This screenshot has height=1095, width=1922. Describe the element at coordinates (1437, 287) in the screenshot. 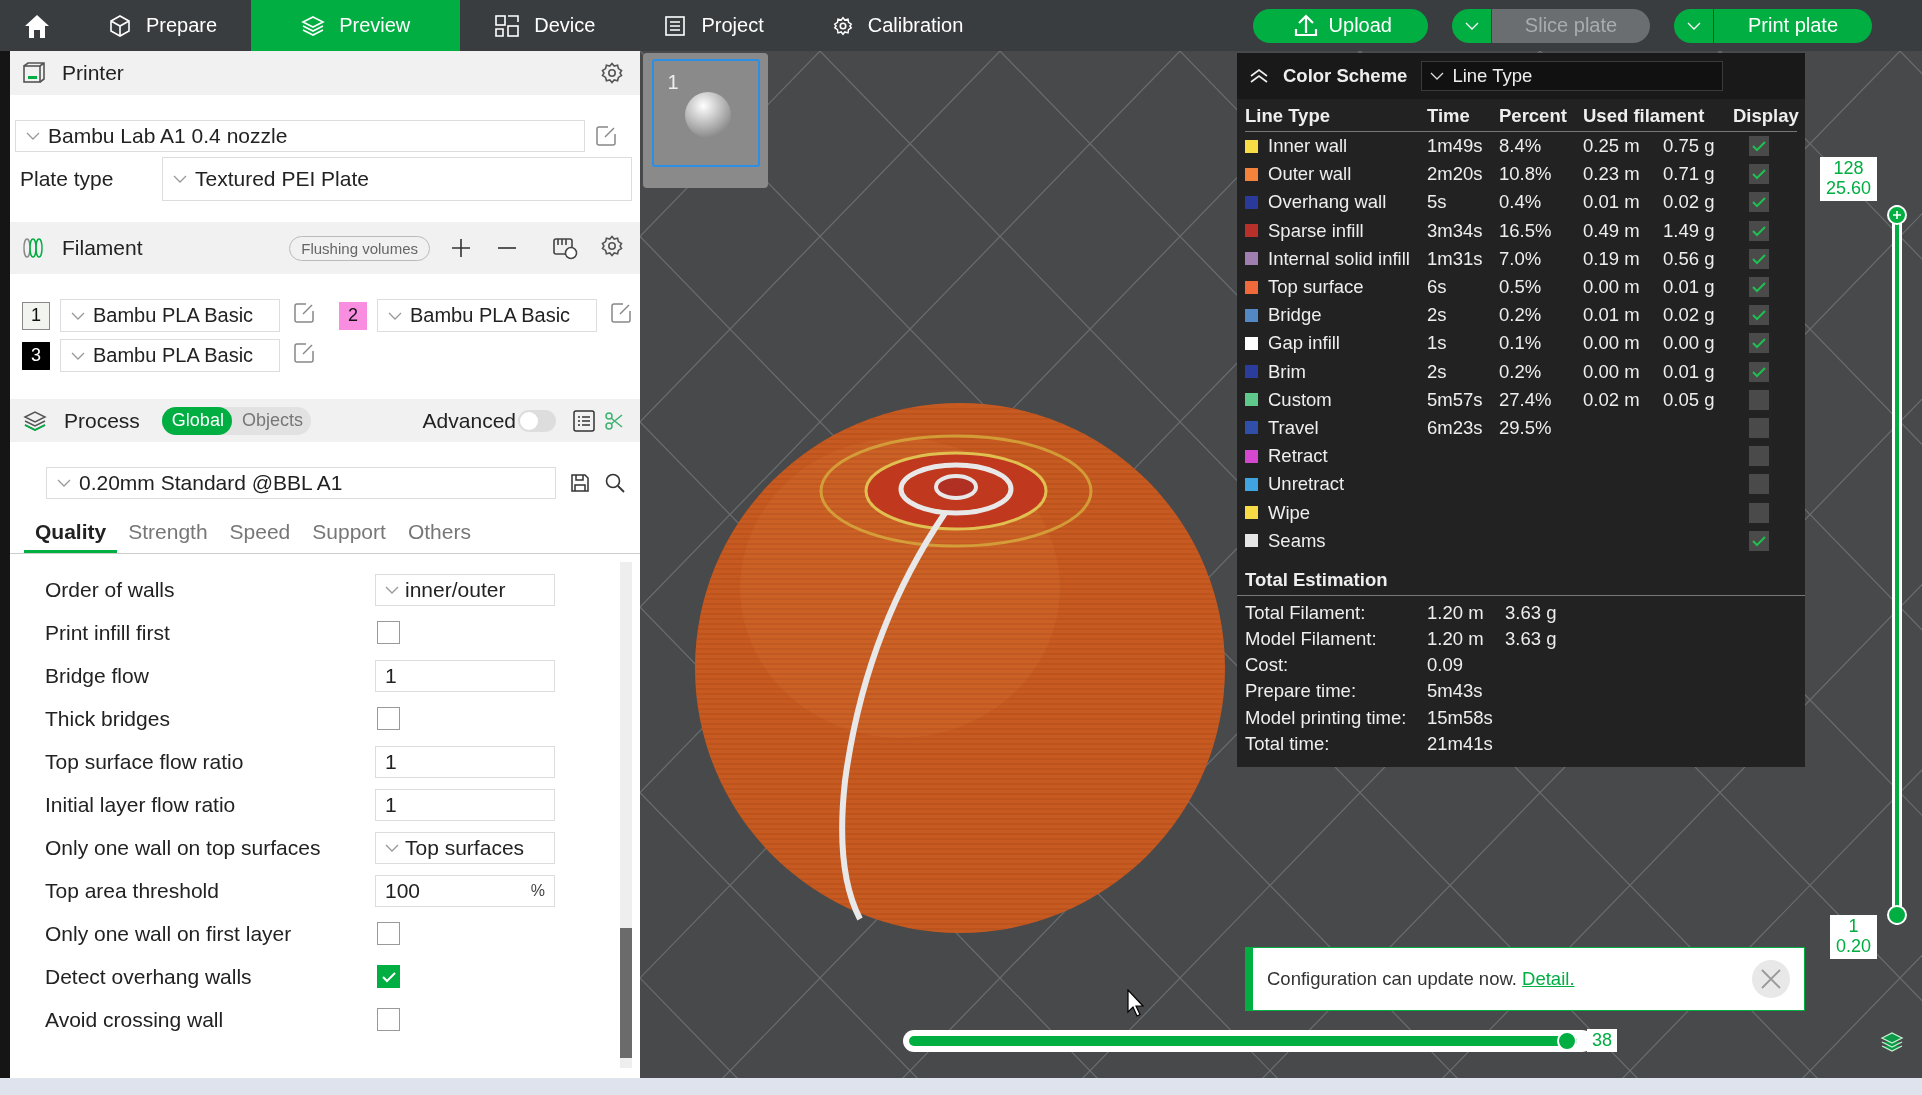

I see `time-cell: 6s` at that location.